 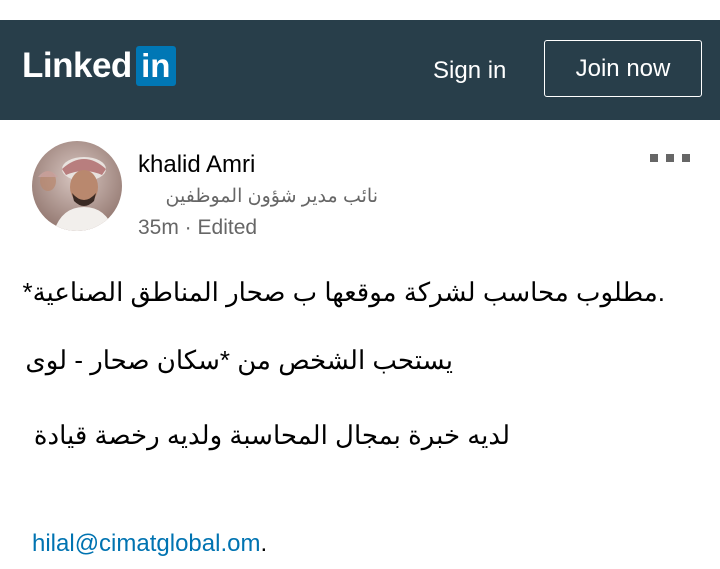 I want to click on avatar-photo, so click(x=77, y=186).